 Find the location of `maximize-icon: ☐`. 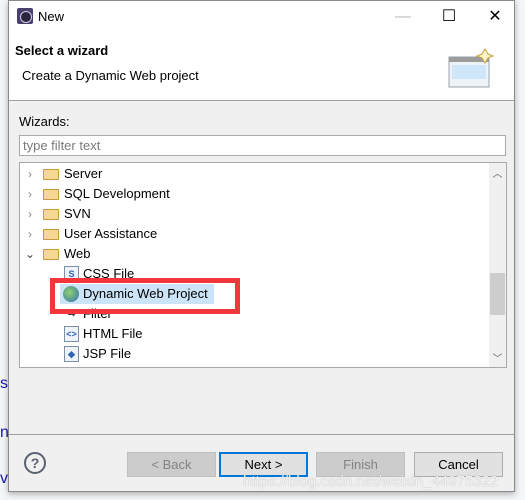

maximize-icon: ☐ is located at coordinates (449, 16).